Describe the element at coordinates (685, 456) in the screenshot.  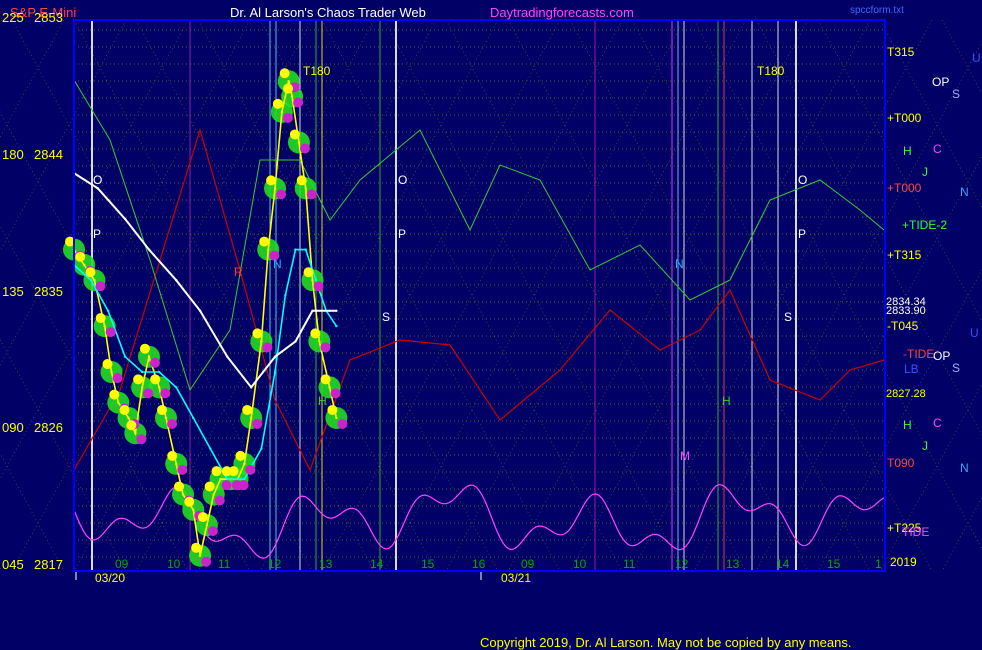
I see `annotation-m: M` at that location.